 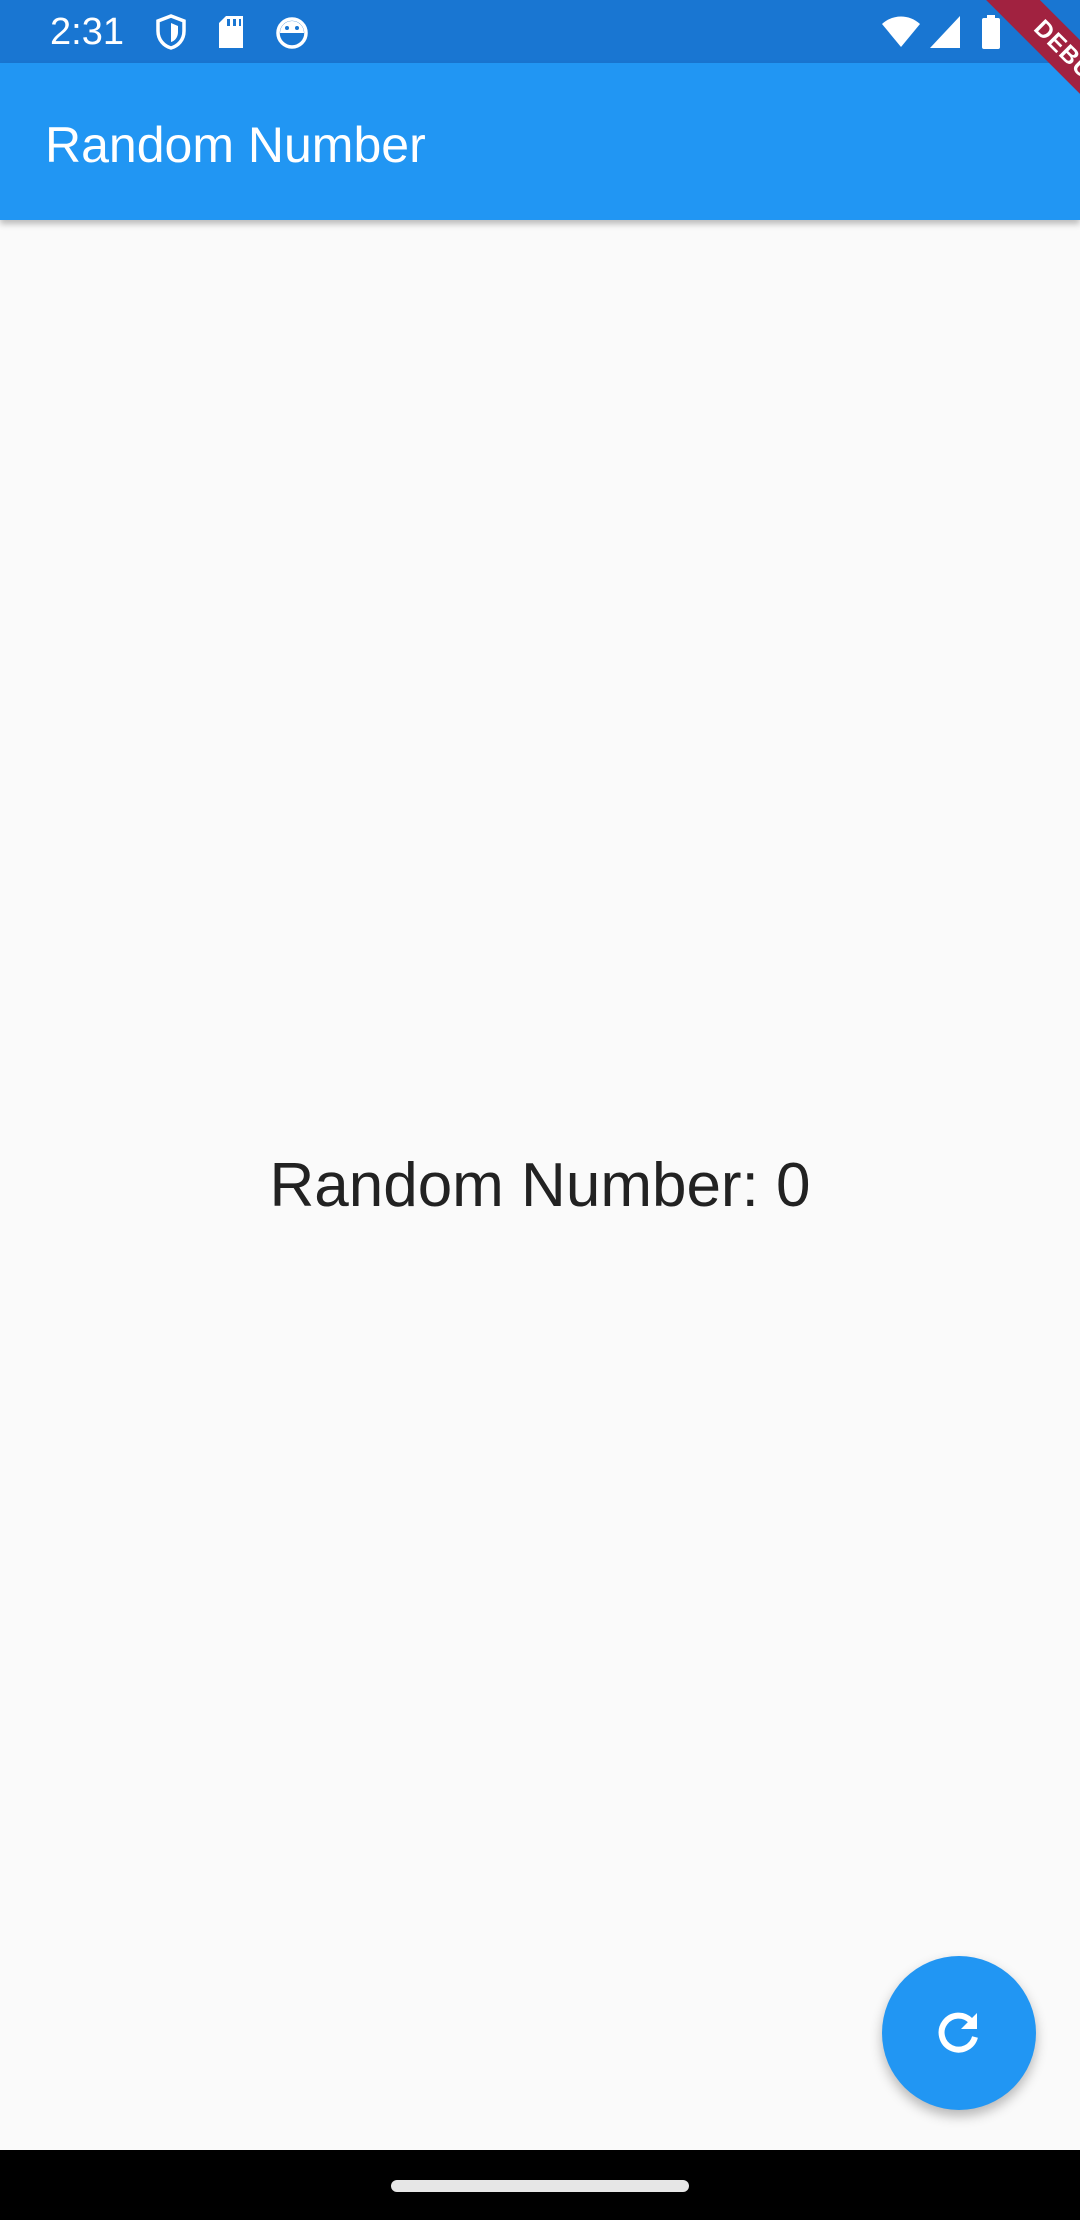 I want to click on android-robot-icon, so click(x=292, y=32).